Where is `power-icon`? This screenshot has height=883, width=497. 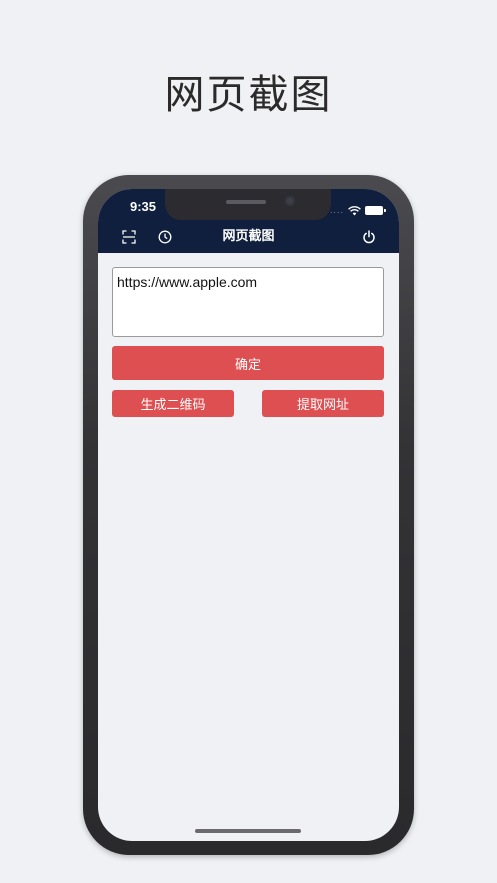
power-icon is located at coordinates (369, 237).